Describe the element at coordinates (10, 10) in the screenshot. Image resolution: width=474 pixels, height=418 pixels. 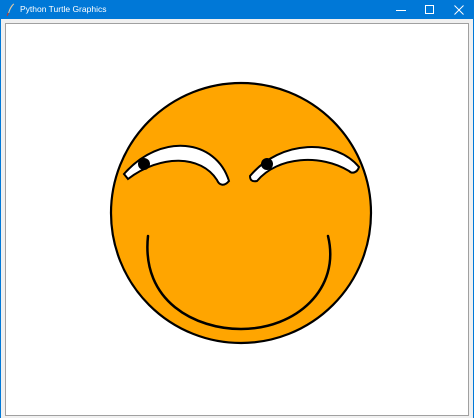
I see `feather-pen-icon` at that location.